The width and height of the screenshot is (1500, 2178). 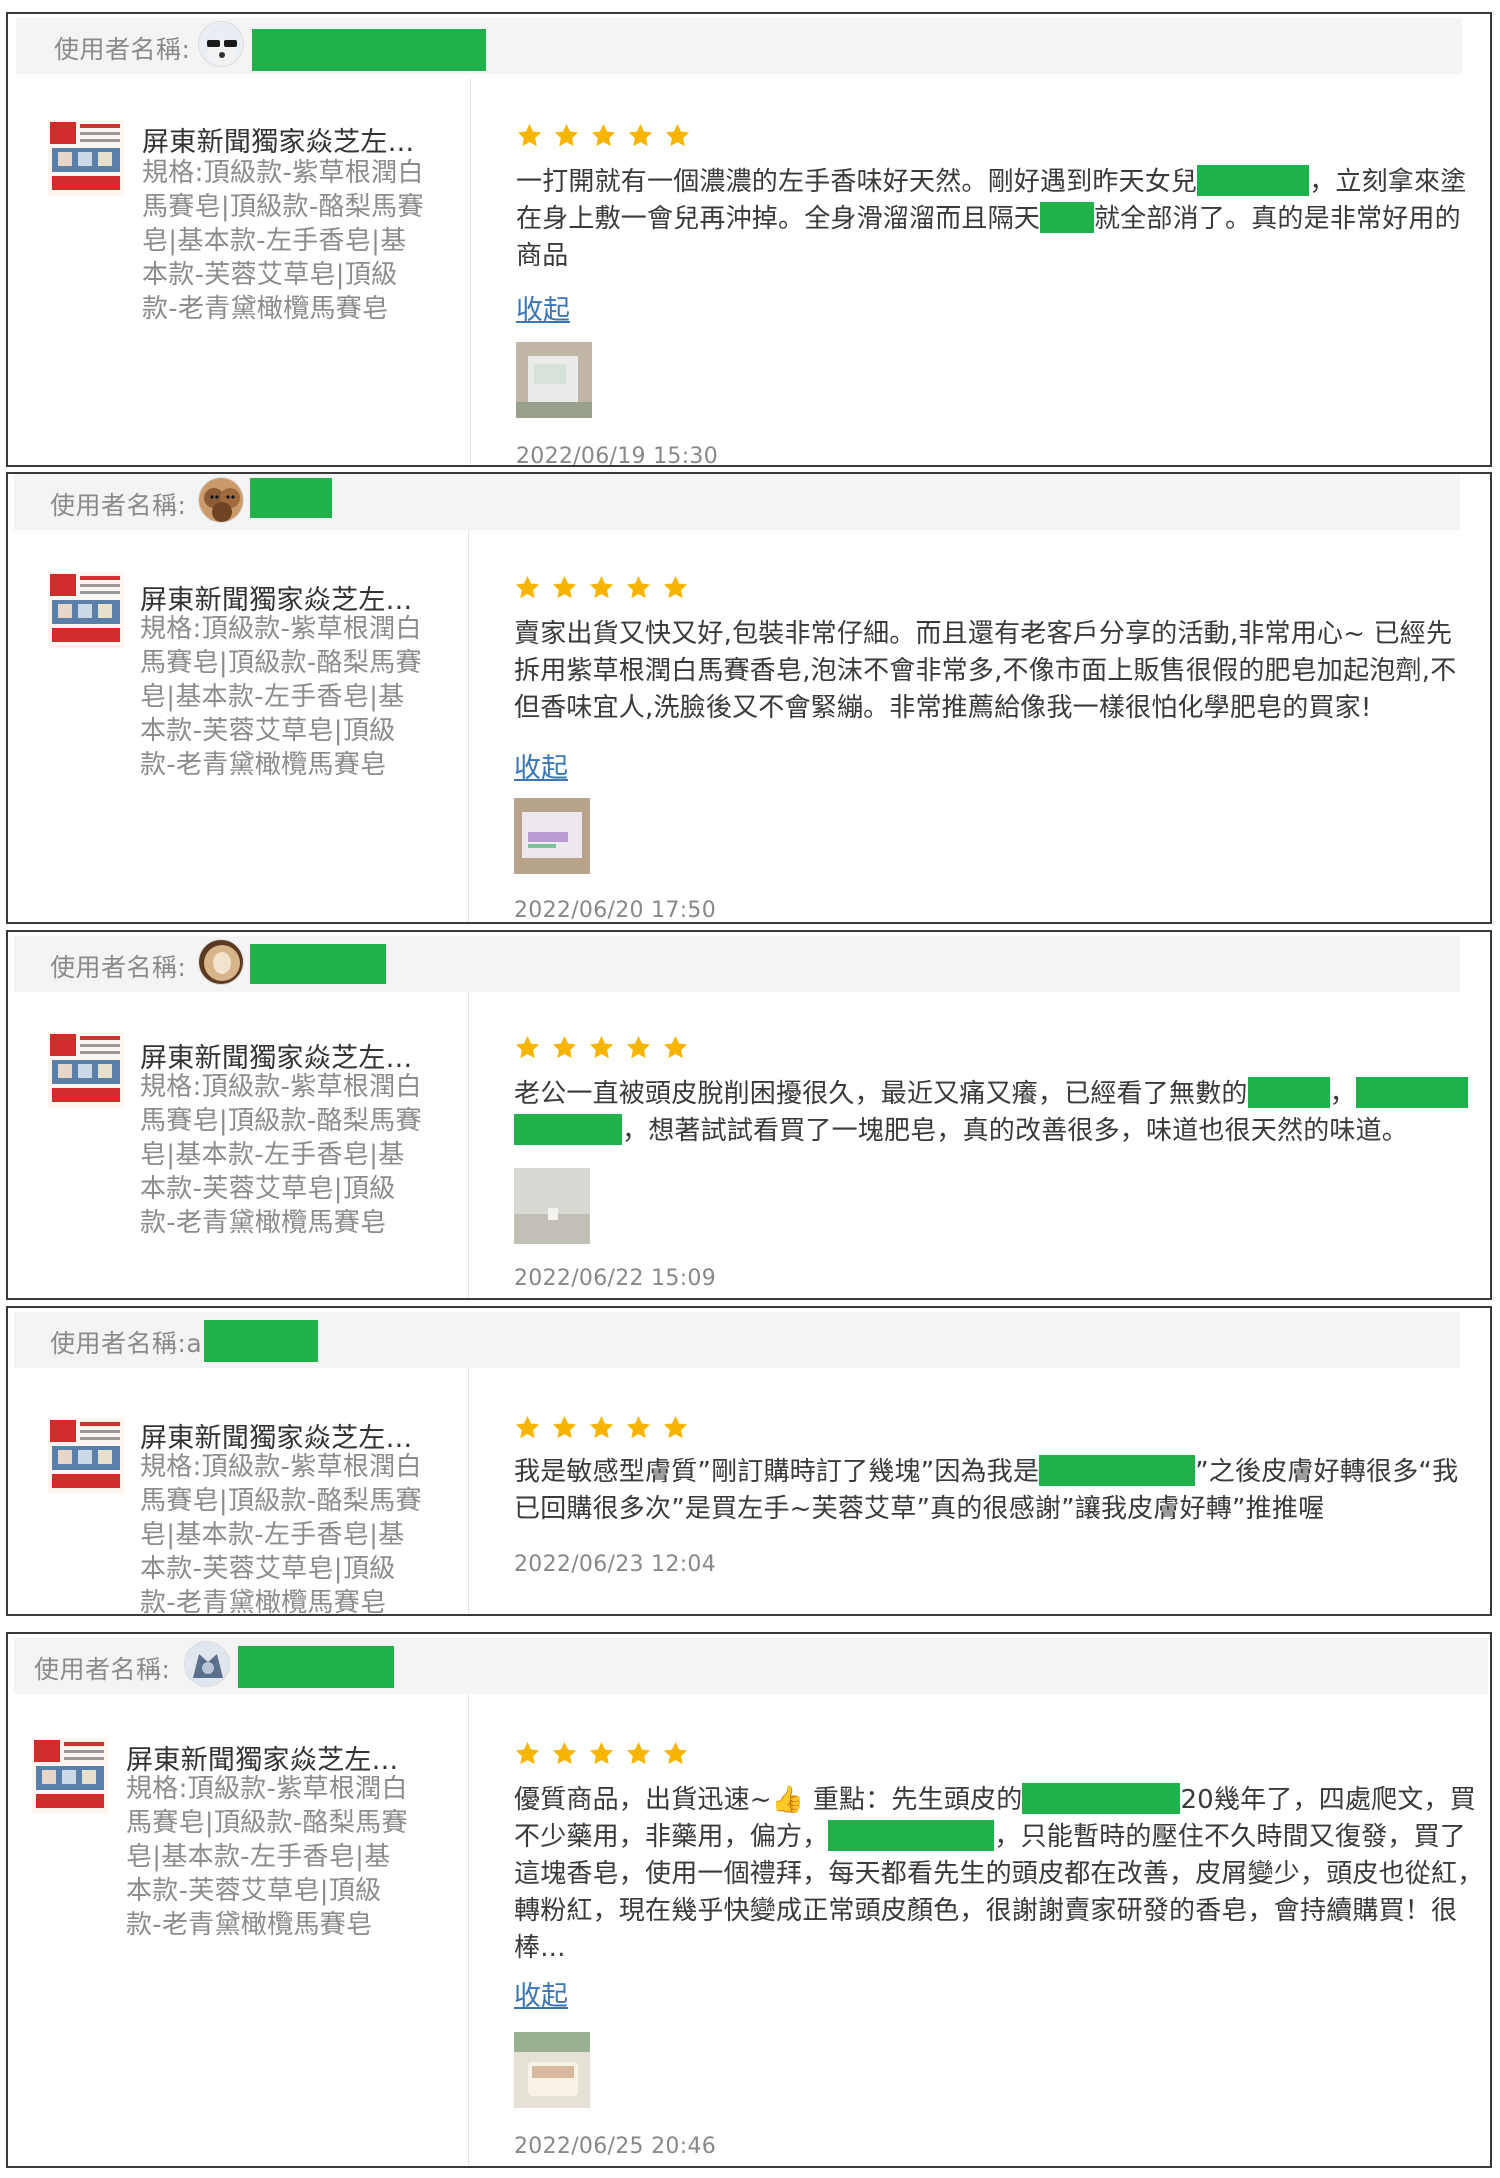 I want to click on review-date: 2022/06/25 20:46, so click(x=615, y=2146).